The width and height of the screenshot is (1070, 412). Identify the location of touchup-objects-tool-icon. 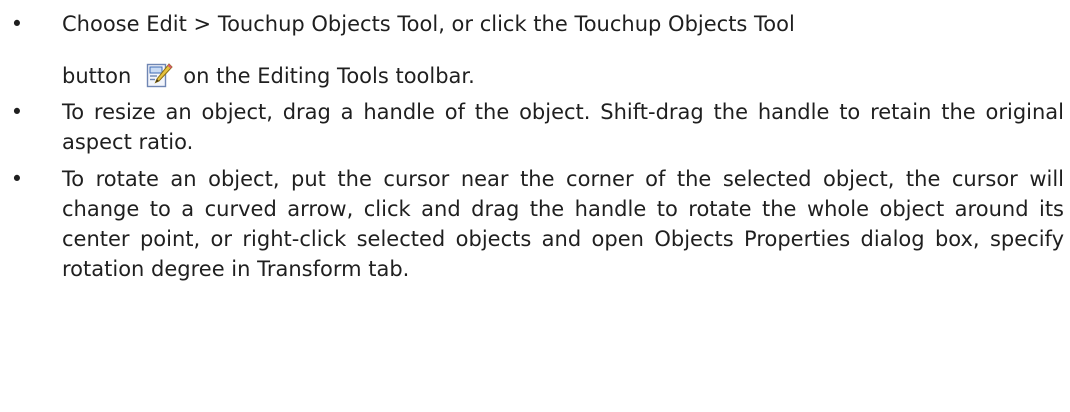
(159, 75).